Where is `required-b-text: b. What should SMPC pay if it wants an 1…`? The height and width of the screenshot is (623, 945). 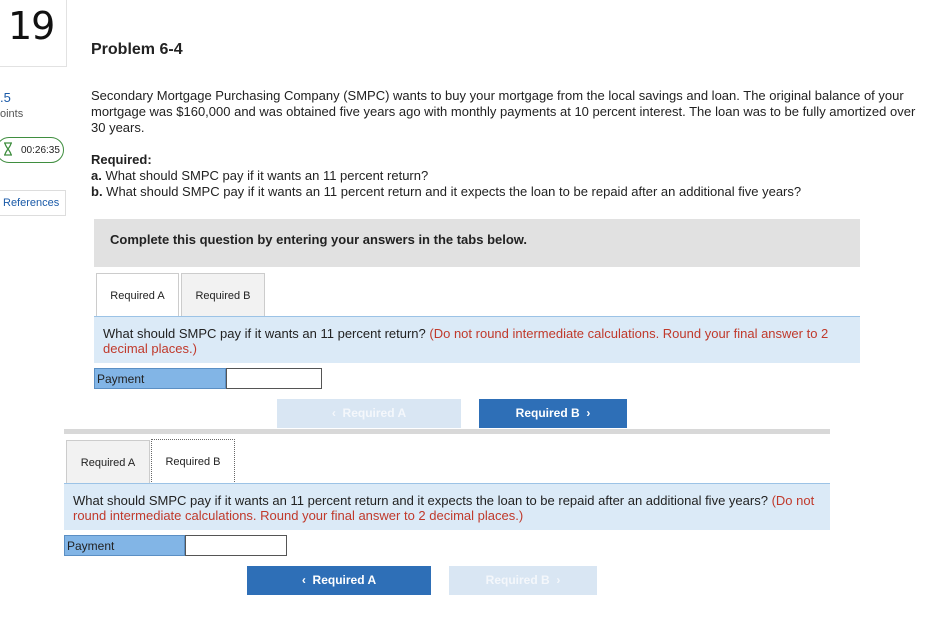 required-b-text: b. What should SMPC pay if it wants an 1… is located at coordinates (446, 191).